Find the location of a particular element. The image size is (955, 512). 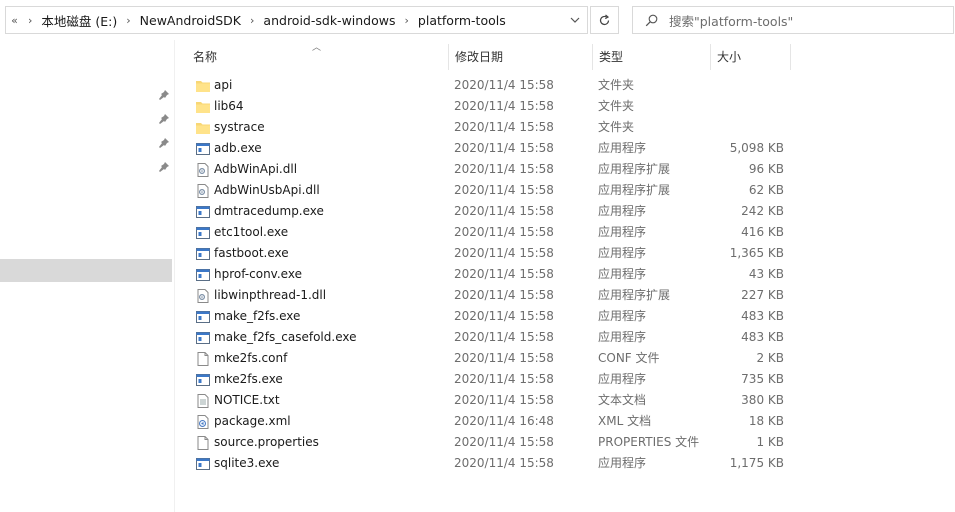

file-row: mke2fs.conf 2020/11/4 15:58 CONF 文件 2 KB is located at coordinates (489, 358).